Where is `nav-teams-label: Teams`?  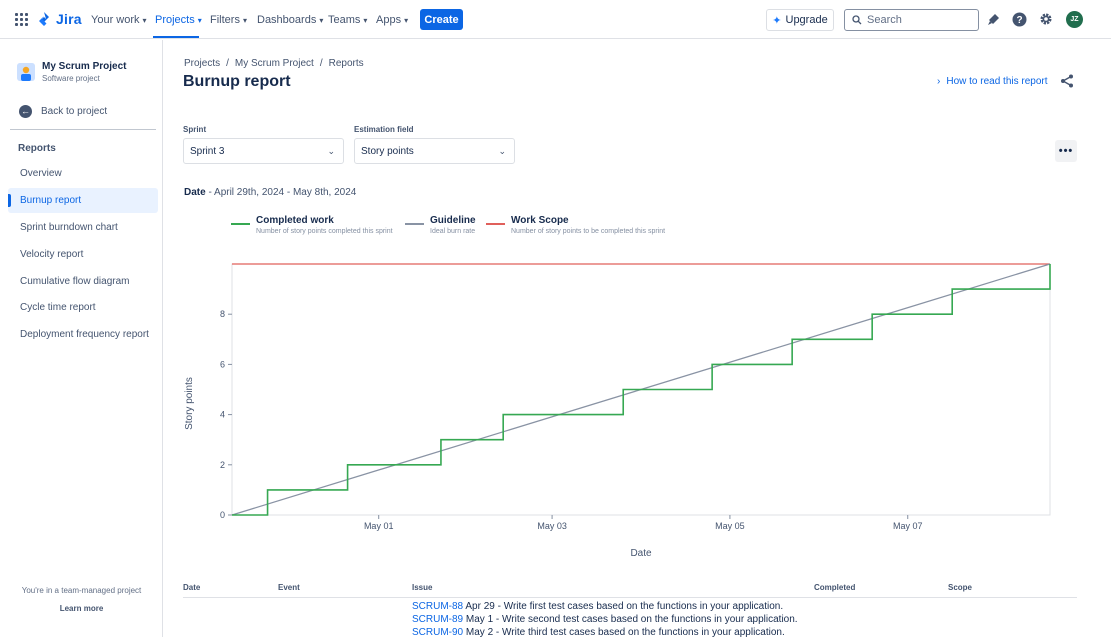
nav-teams-label: Teams is located at coordinates (344, 20).